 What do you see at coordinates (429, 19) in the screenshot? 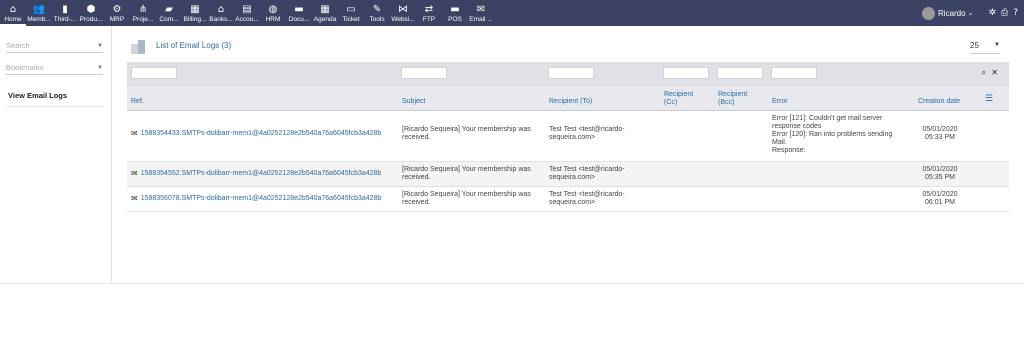
I see `menu-label: FTP` at bounding box center [429, 19].